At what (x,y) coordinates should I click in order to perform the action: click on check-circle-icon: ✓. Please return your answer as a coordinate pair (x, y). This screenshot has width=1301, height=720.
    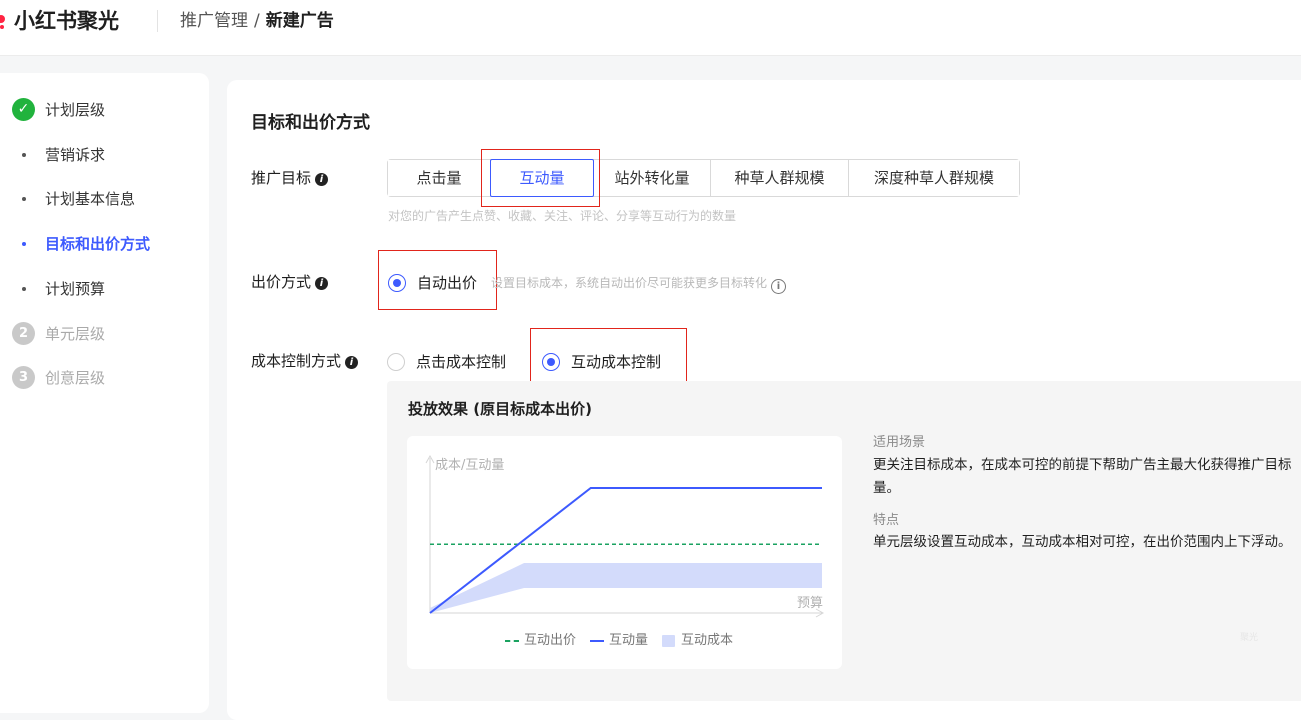
    Looking at the image, I should click on (23, 109).